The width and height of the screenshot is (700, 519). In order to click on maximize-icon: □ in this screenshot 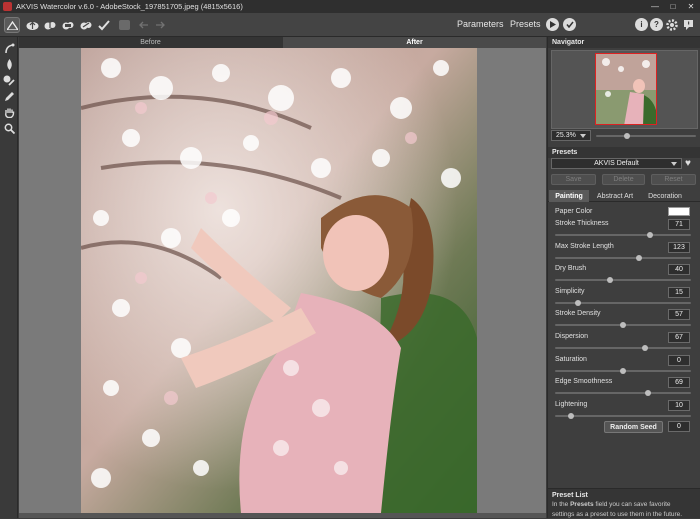, I will do `click(673, 6)`.